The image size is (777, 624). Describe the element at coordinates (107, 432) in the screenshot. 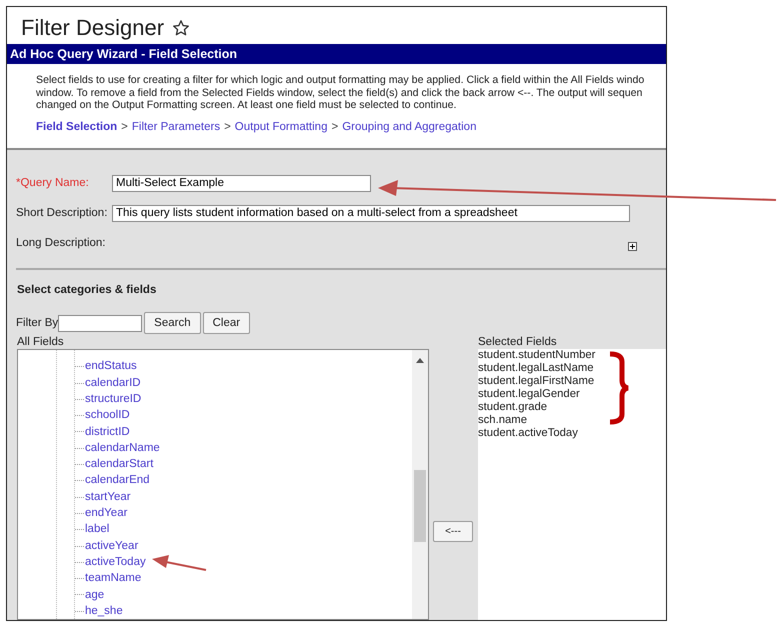

I see `field-item: districtID` at that location.